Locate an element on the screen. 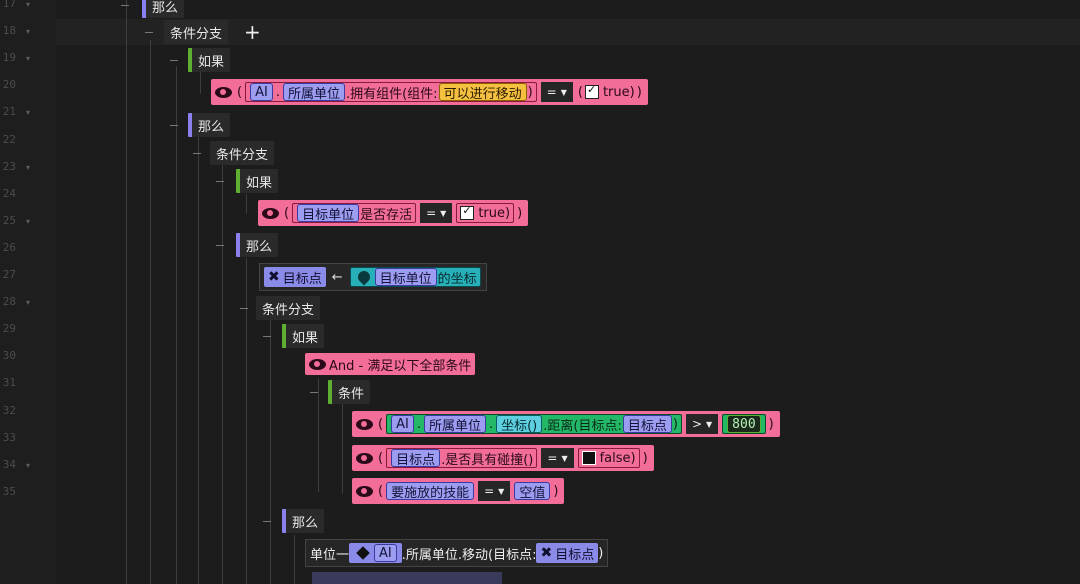 The height and width of the screenshot is (584, 1080). if-label: 如果 is located at coordinates (211, 62).